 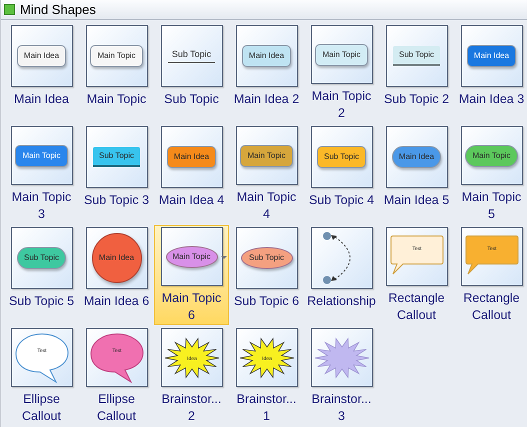 What do you see at coordinates (267, 301) in the screenshot?
I see `shape-label: Sub Topic 6` at bounding box center [267, 301].